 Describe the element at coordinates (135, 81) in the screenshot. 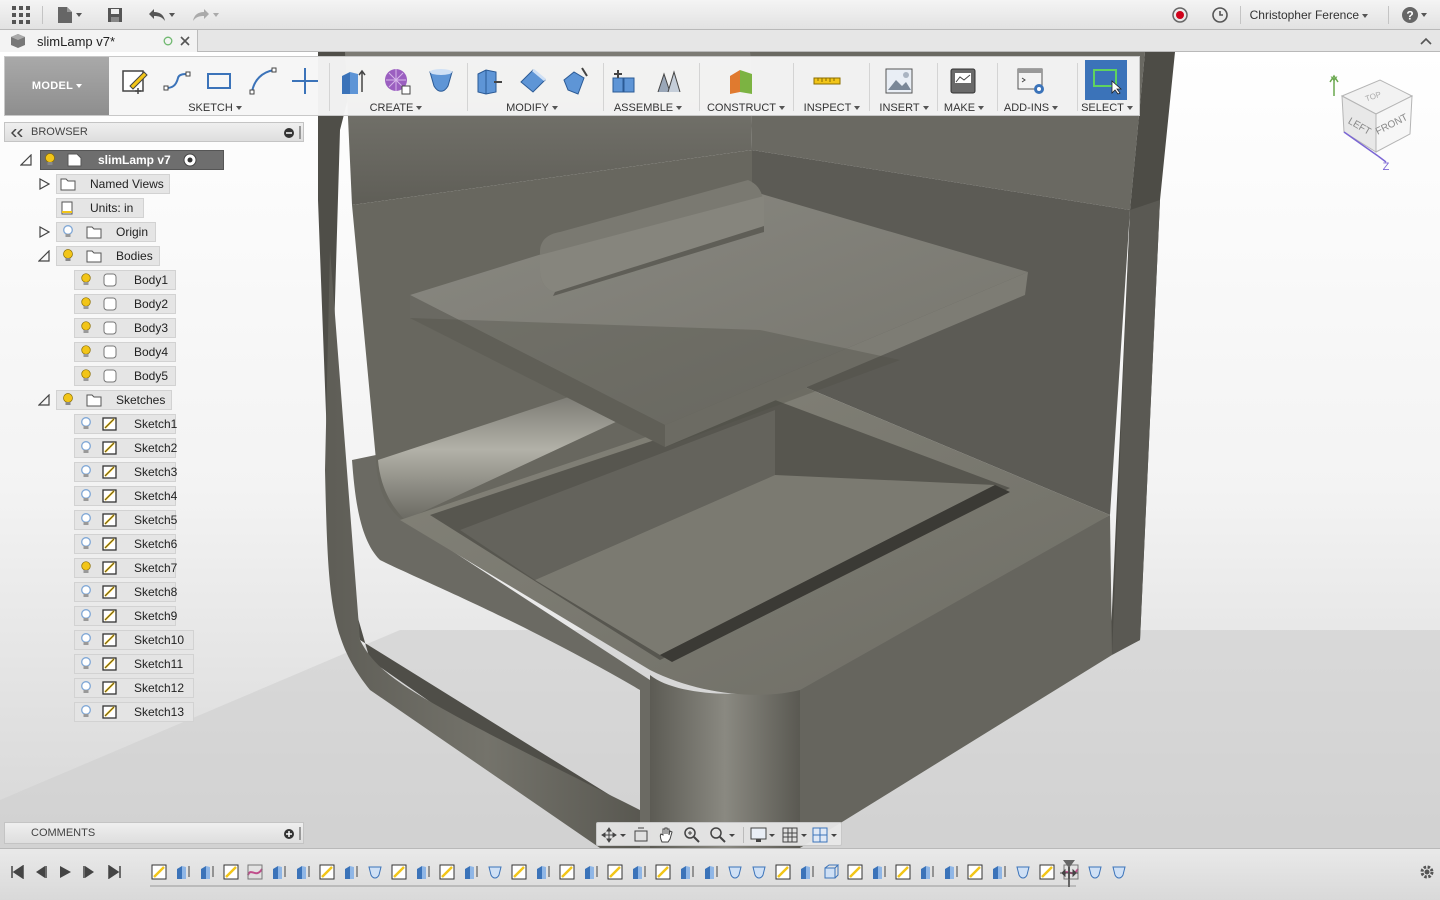

I see `create-sketch-icon` at that location.